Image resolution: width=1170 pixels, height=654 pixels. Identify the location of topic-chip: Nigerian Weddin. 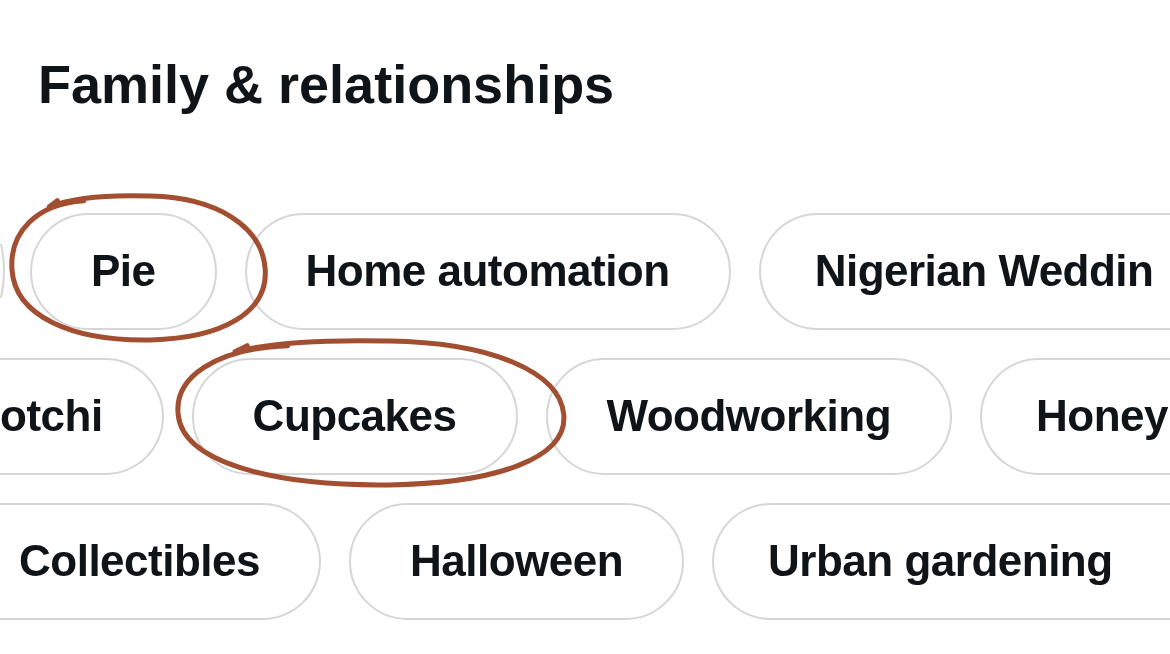
(964, 271).